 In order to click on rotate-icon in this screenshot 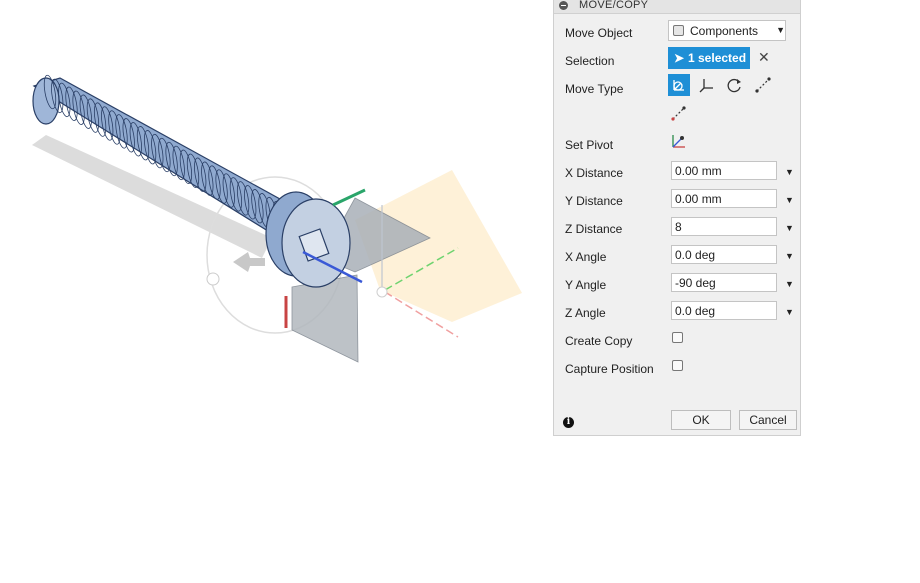, I will do `click(735, 85)`.